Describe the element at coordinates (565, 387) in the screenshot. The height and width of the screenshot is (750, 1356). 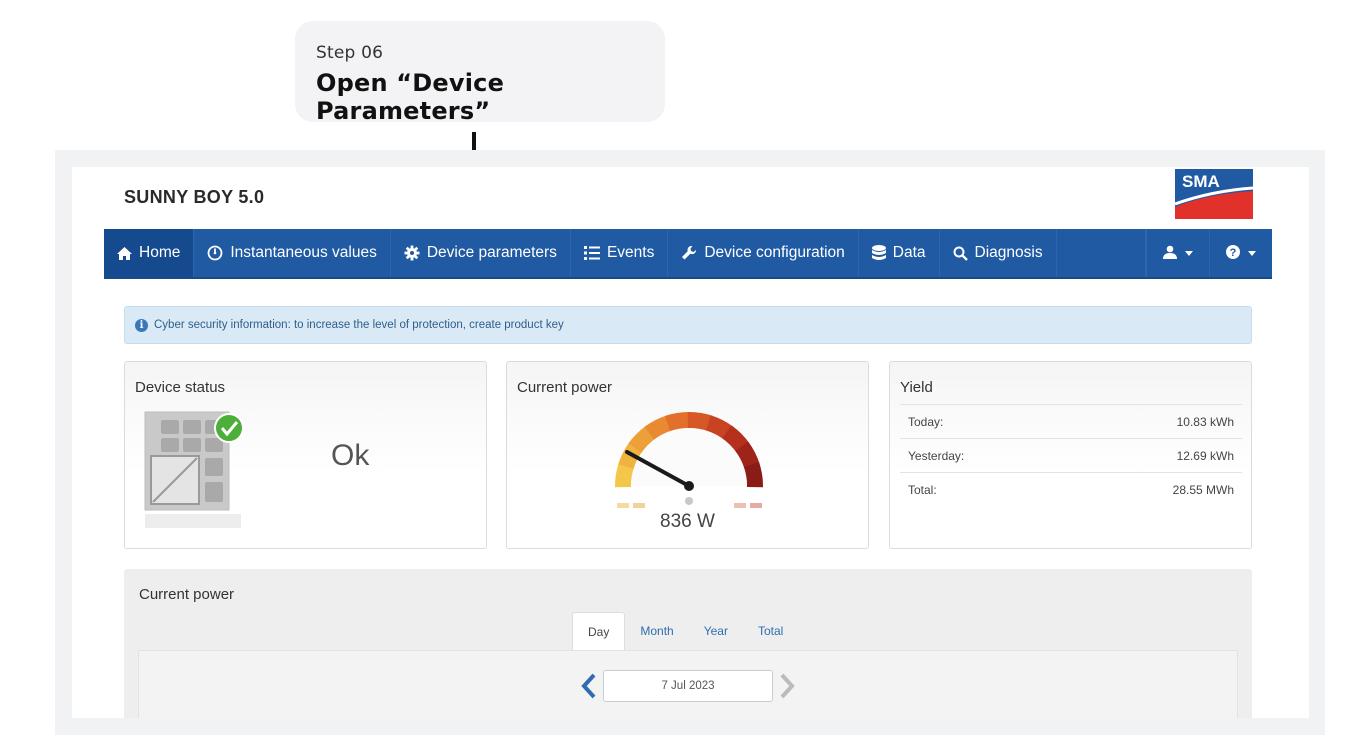
I see `current-power-title: Current power` at that location.